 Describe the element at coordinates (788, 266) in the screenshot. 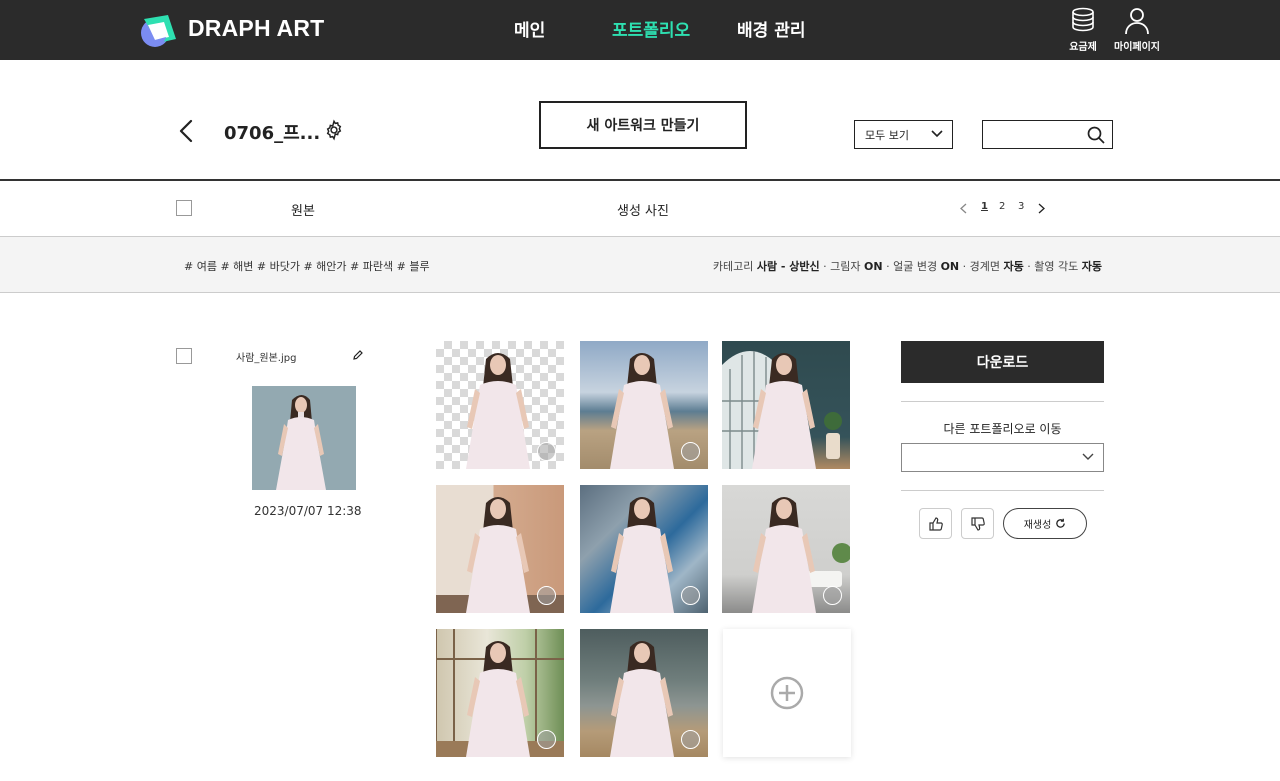

I see `category-value: 사람 - 상반신` at that location.